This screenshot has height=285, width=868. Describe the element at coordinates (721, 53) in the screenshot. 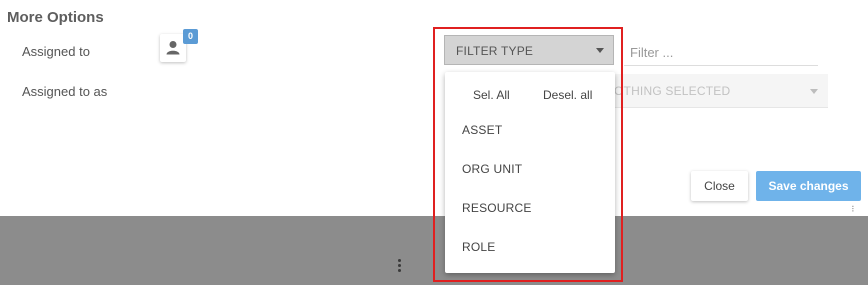

I see `filter-input` at that location.